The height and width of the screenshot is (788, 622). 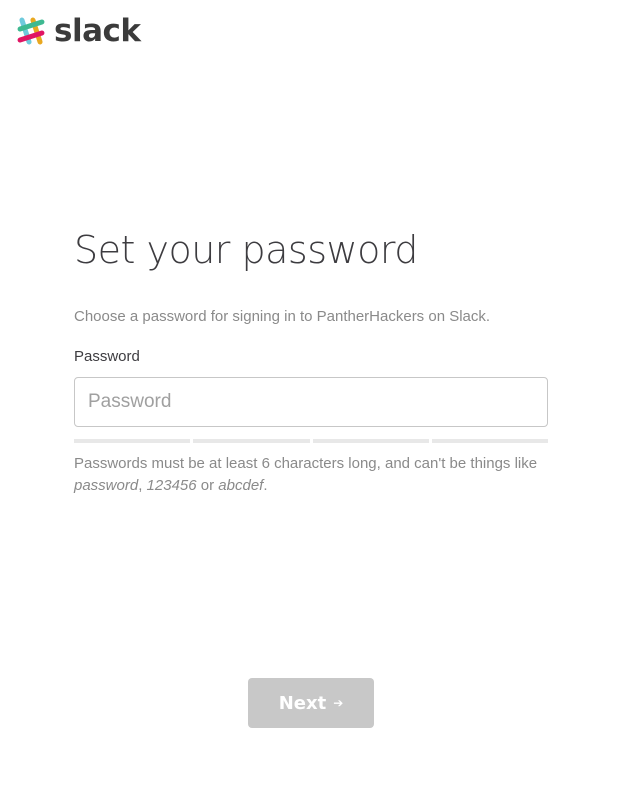 I want to click on next-button-label: Next, so click(x=302, y=703).